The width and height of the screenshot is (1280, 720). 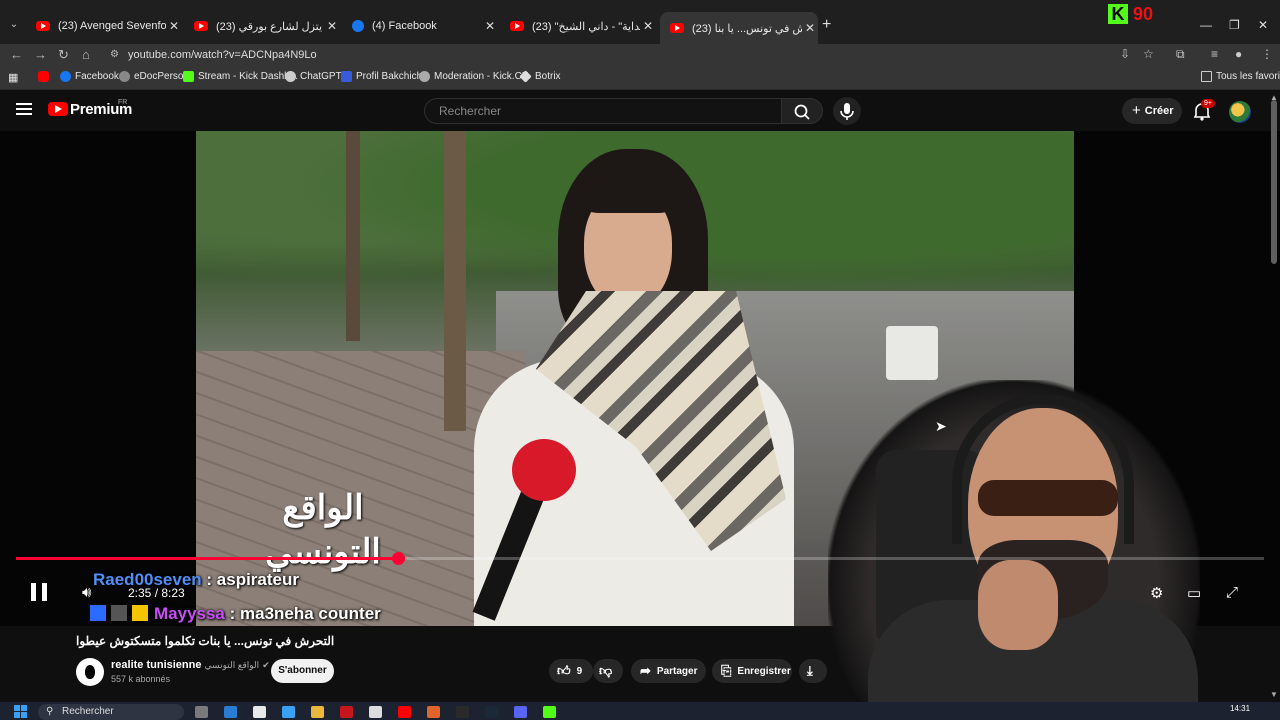 I want to click on new-tab-button: +, so click(x=826, y=25).